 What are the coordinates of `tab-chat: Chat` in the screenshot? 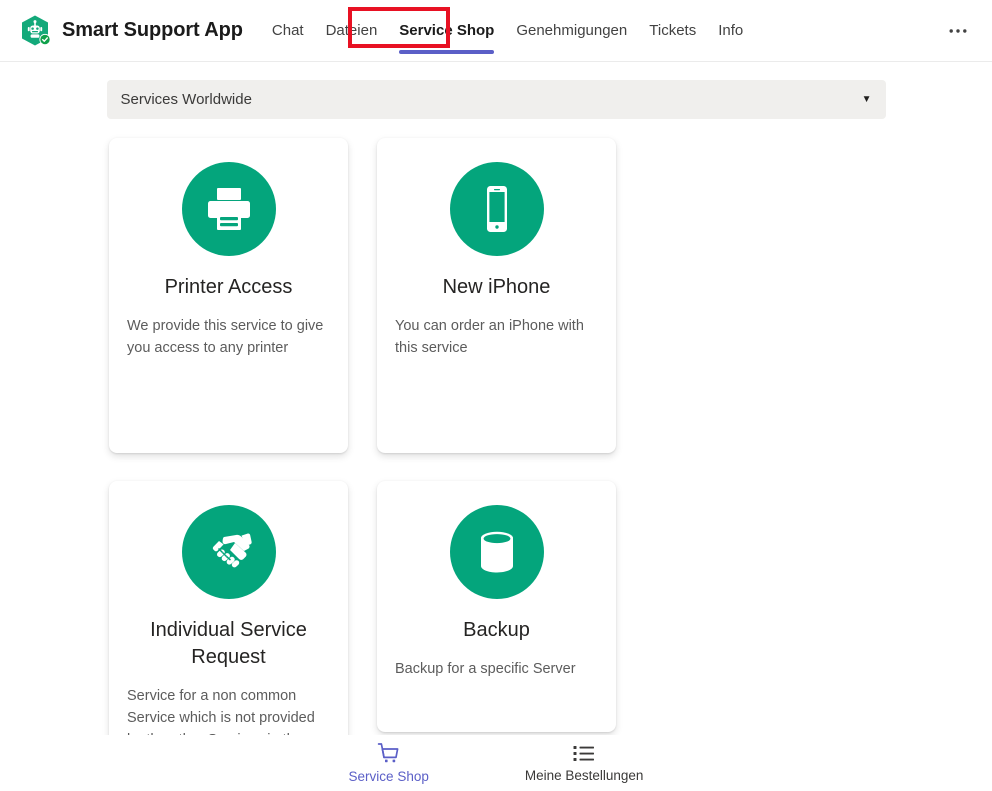 It's located at (288, 31).